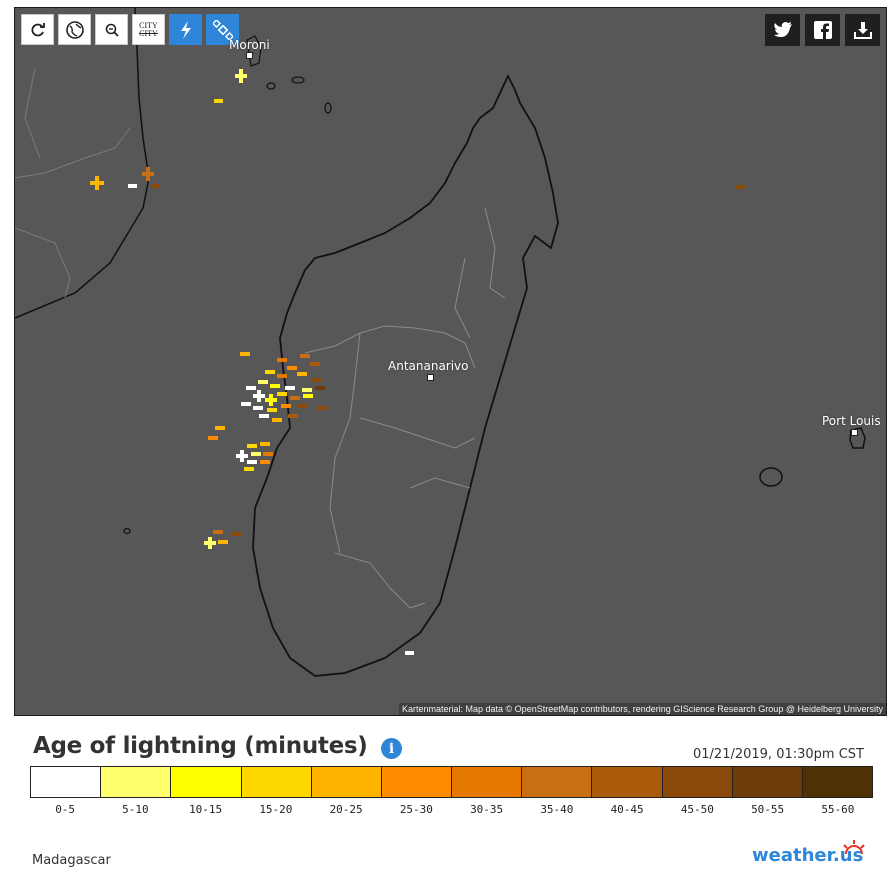 Image resolution: width=890 pixels, height=869 pixels. Describe the element at coordinates (206, 809) in the screenshot. I see `legend-label-10-15: 10-15` at that location.